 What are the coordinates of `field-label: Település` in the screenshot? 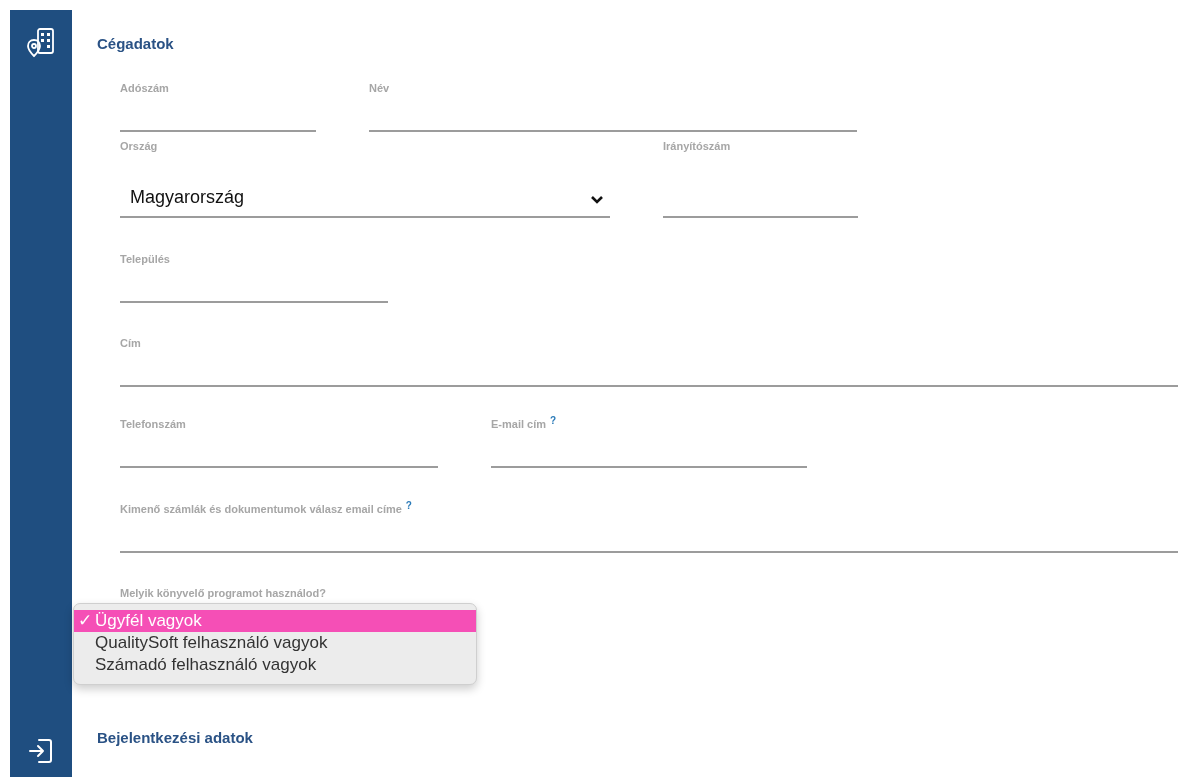 It's located at (145, 259).